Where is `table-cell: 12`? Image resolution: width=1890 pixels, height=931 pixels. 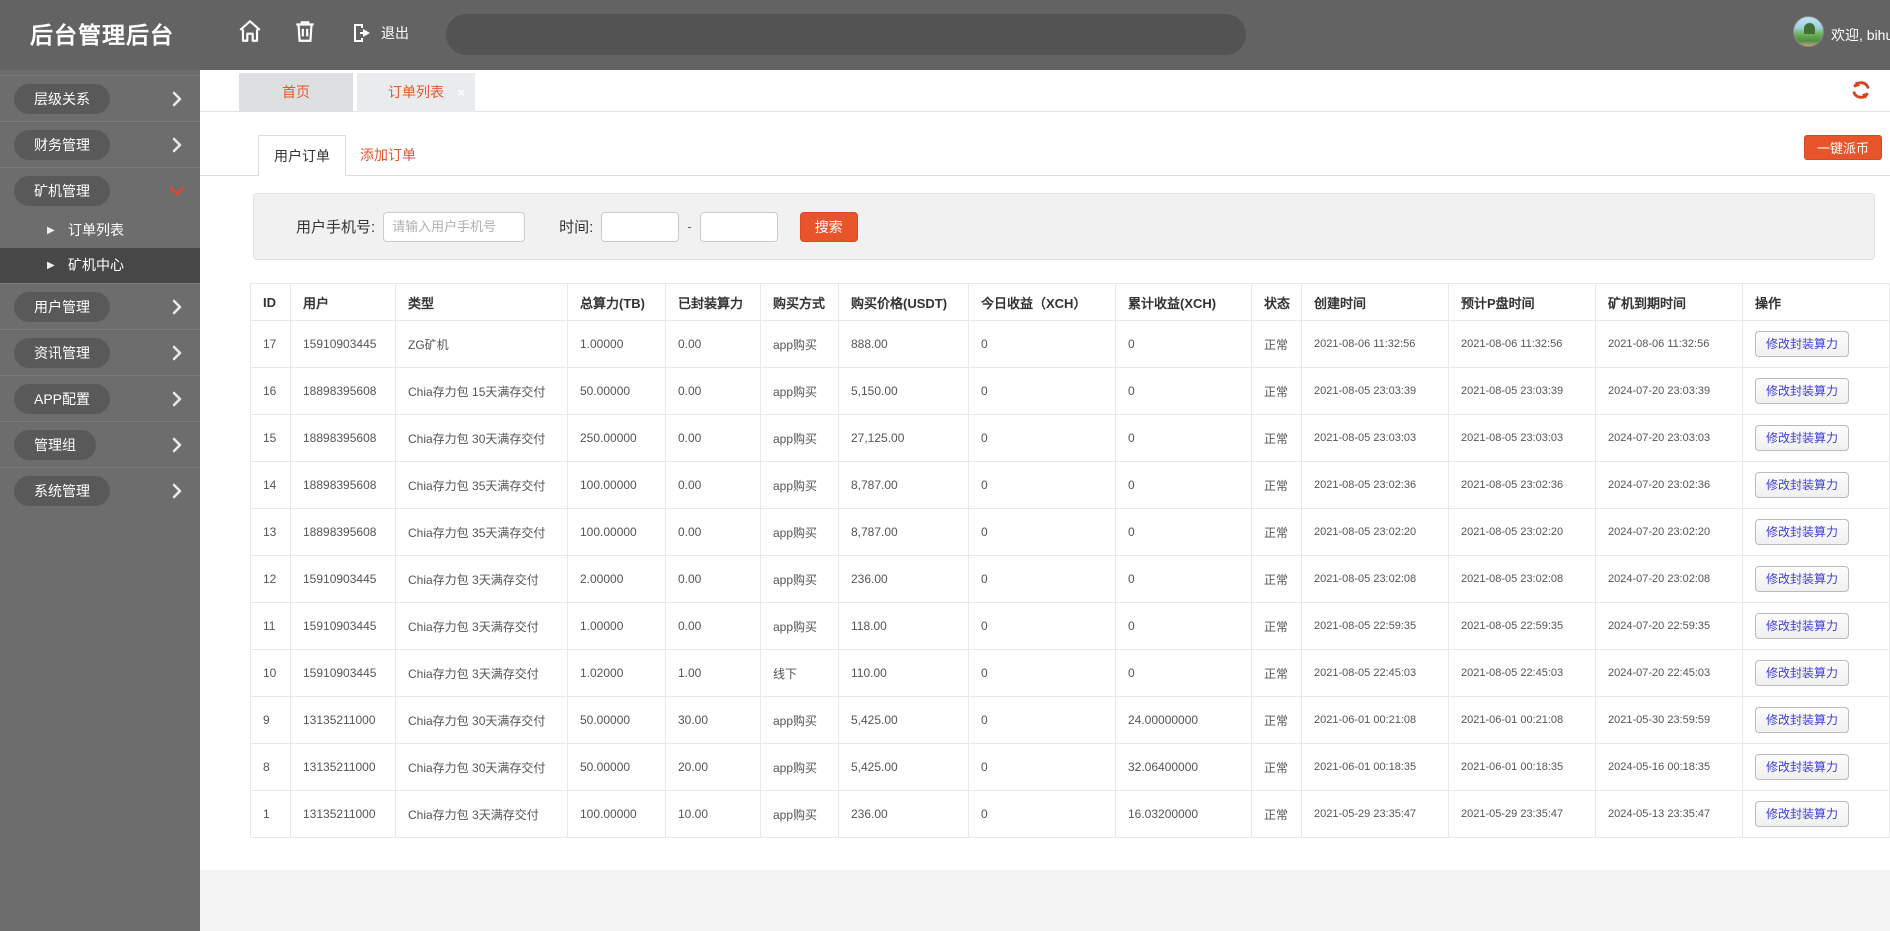 table-cell: 12 is located at coordinates (270, 579).